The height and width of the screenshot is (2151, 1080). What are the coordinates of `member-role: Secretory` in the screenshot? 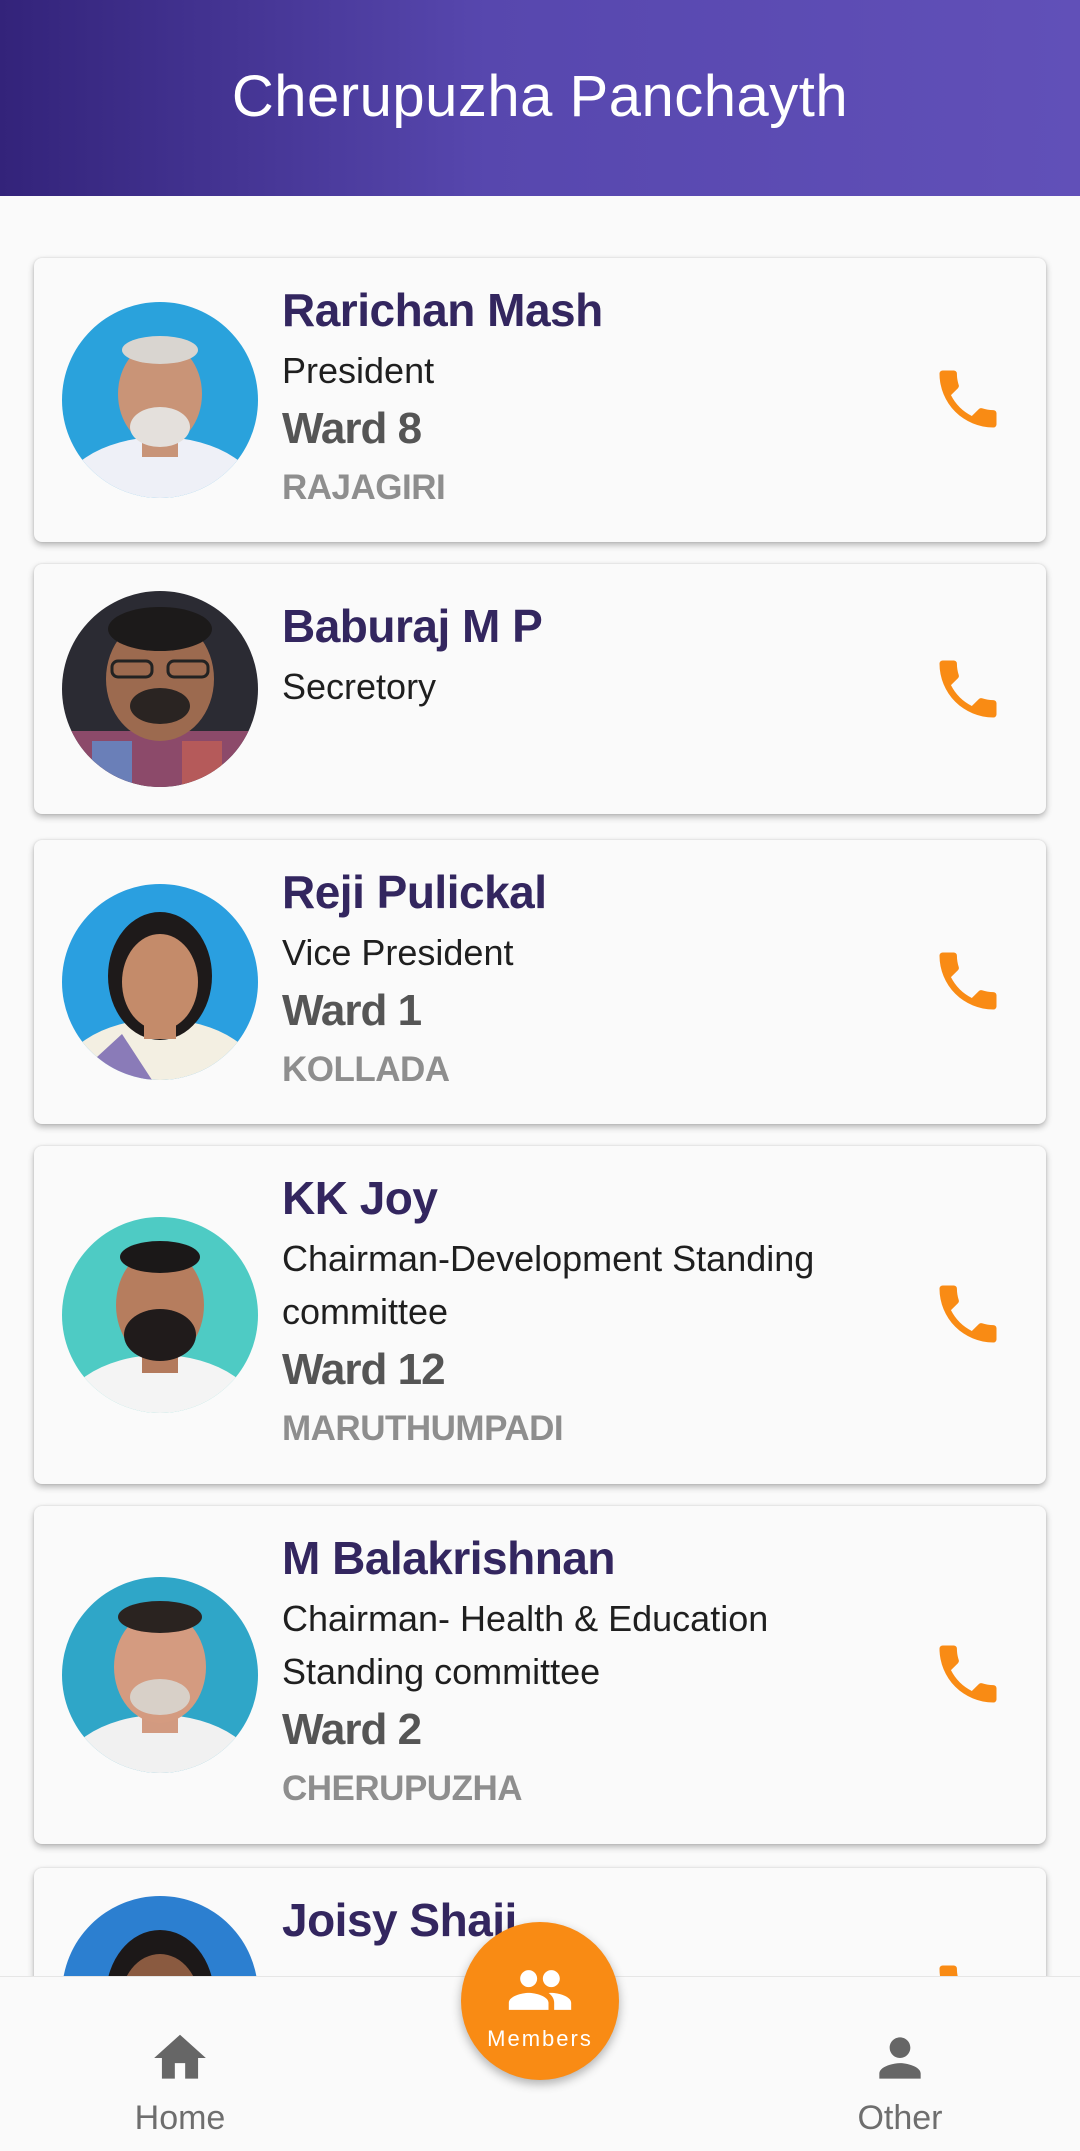 It's located at (359, 686).